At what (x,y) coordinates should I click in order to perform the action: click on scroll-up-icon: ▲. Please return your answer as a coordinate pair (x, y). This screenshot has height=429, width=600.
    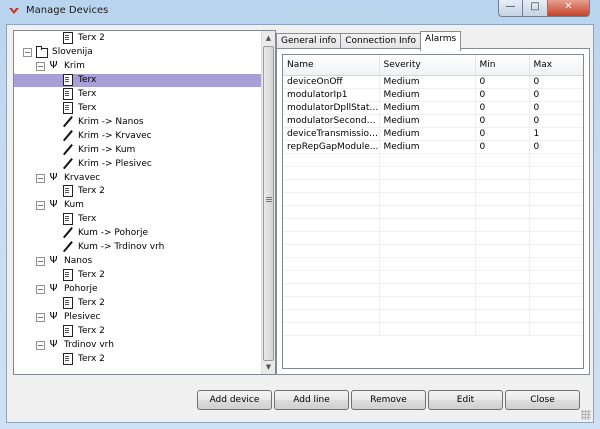
    Looking at the image, I should click on (268, 38).